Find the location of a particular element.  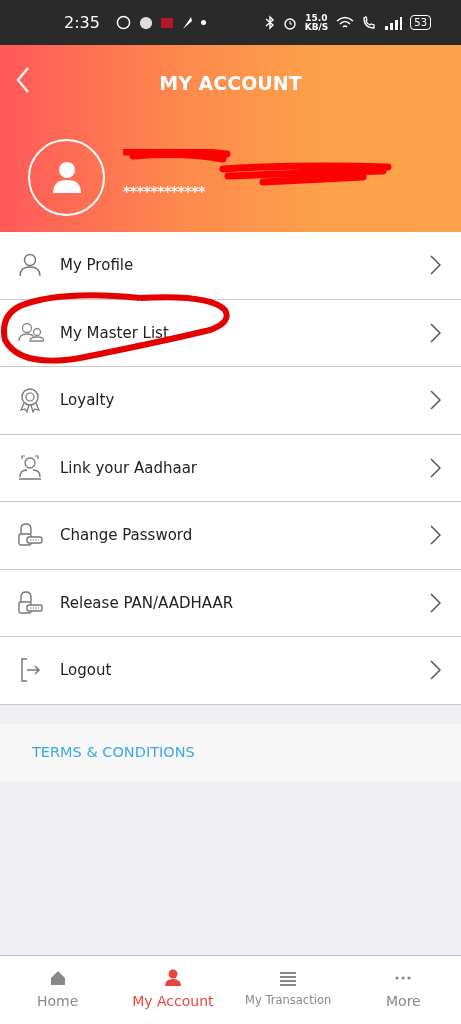

face-scan-icon is located at coordinates (31, 467).